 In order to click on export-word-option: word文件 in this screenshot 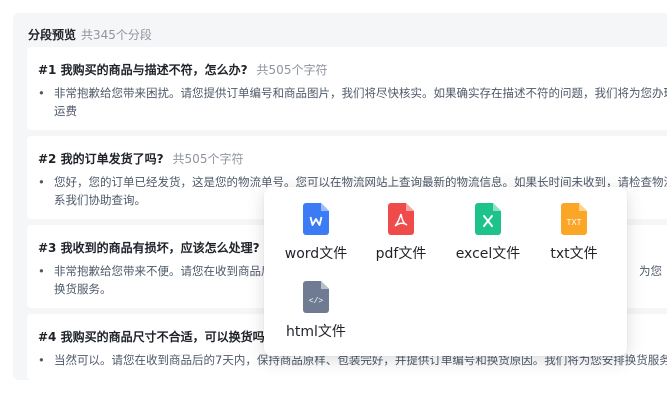, I will do `click(316, 233)`.